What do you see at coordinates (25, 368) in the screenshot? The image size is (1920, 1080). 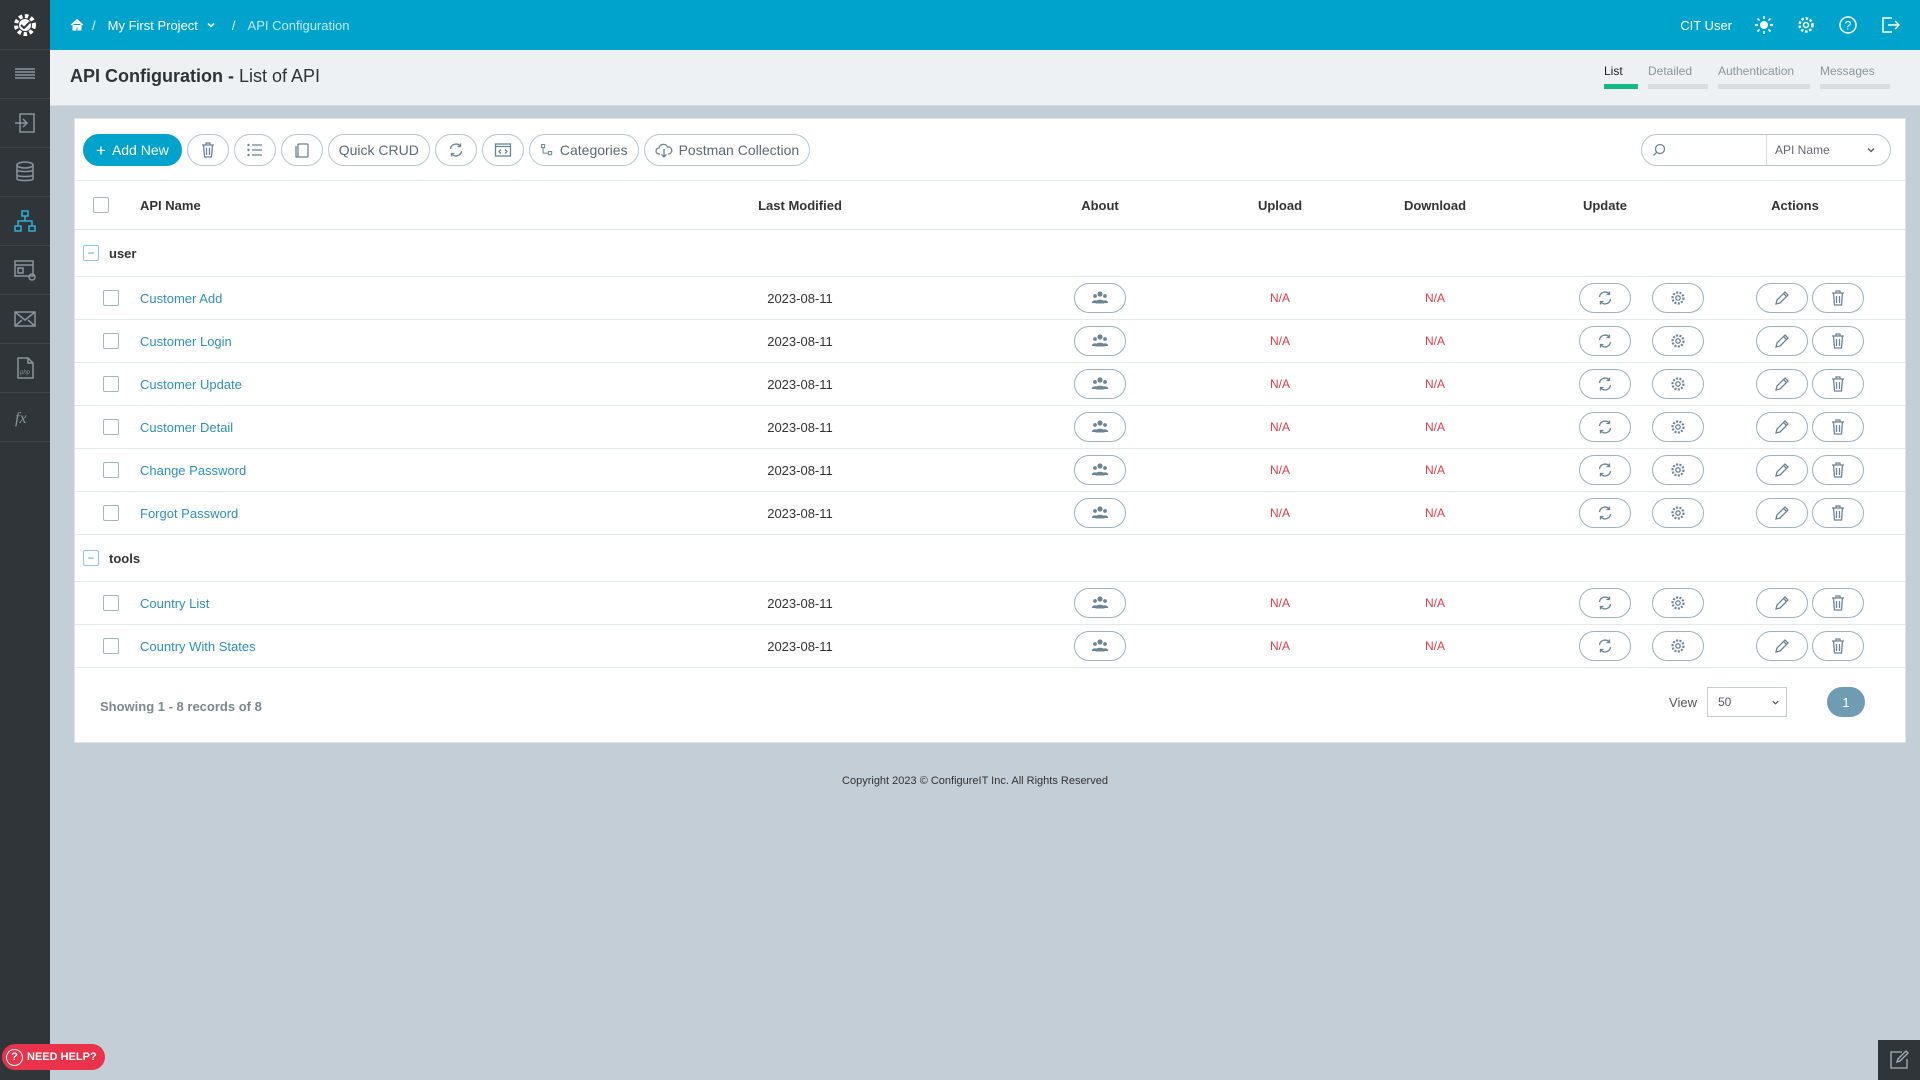 I see `php-file-icon: php` at bounding box center [25, 368].